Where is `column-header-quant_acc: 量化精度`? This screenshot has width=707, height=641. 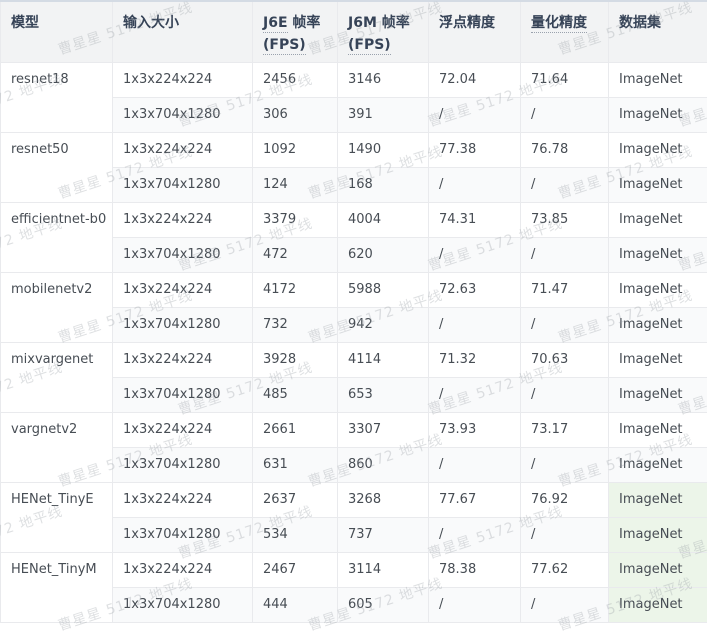
column-header-quant_acc: 量化精度 is located at coordinates (564, 31).